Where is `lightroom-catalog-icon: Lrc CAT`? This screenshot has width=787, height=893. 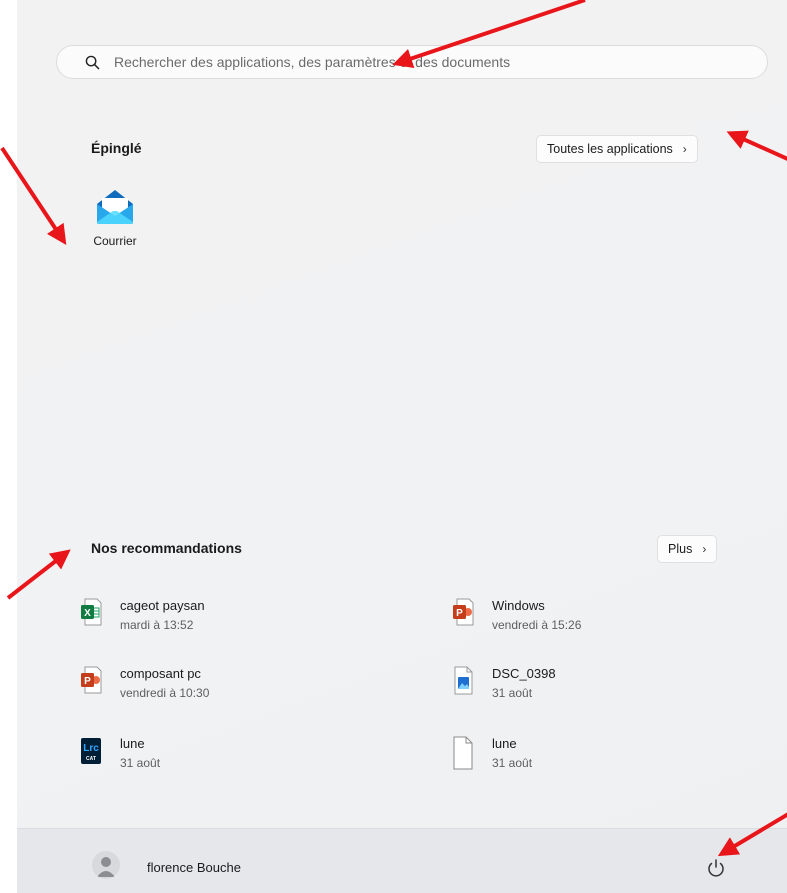 lightroom-catalog-icon: Lrc CAT is located at coordinates (91, 751).